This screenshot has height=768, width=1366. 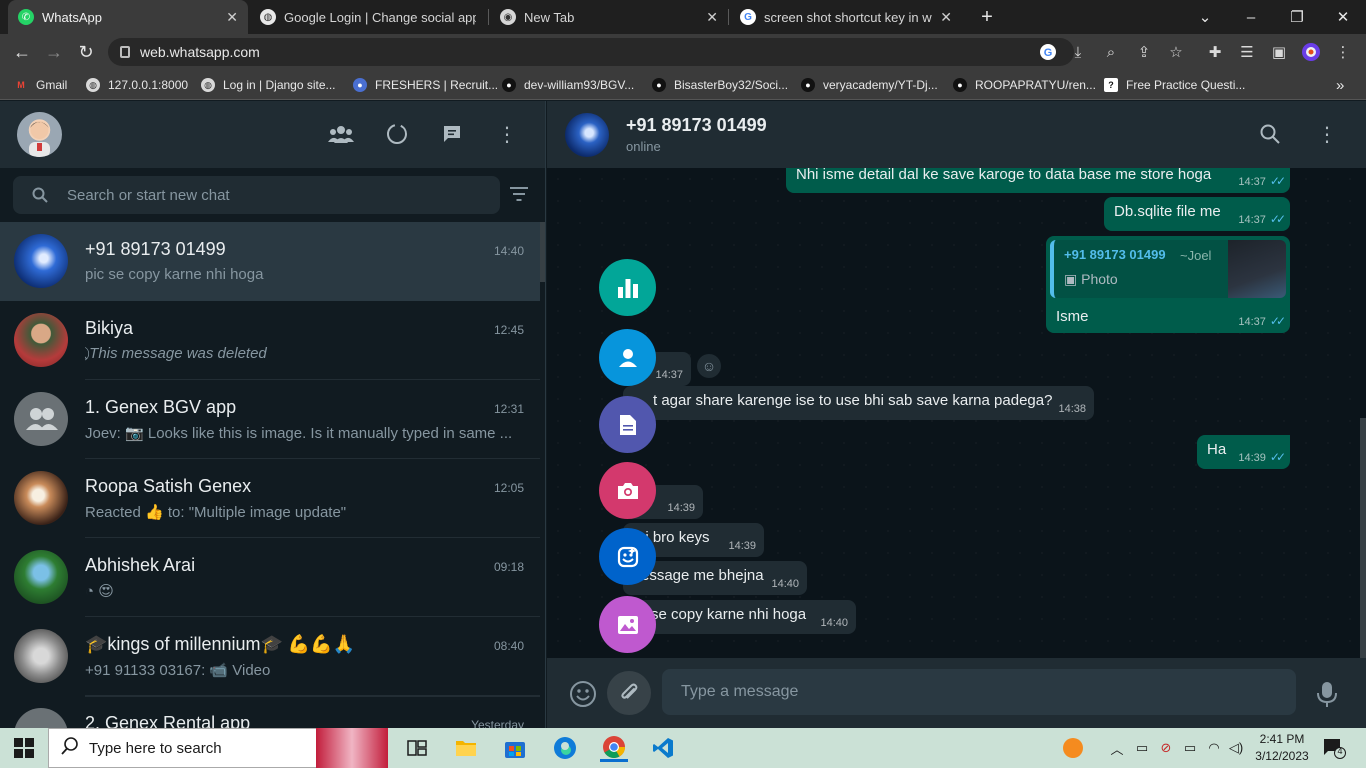 What do you see at coordinates (270, 577) in the screenshot?
I see `chat-list-item: Abhishek Arai 09:18 ◔ 😍` at bounding box center [270, 577].